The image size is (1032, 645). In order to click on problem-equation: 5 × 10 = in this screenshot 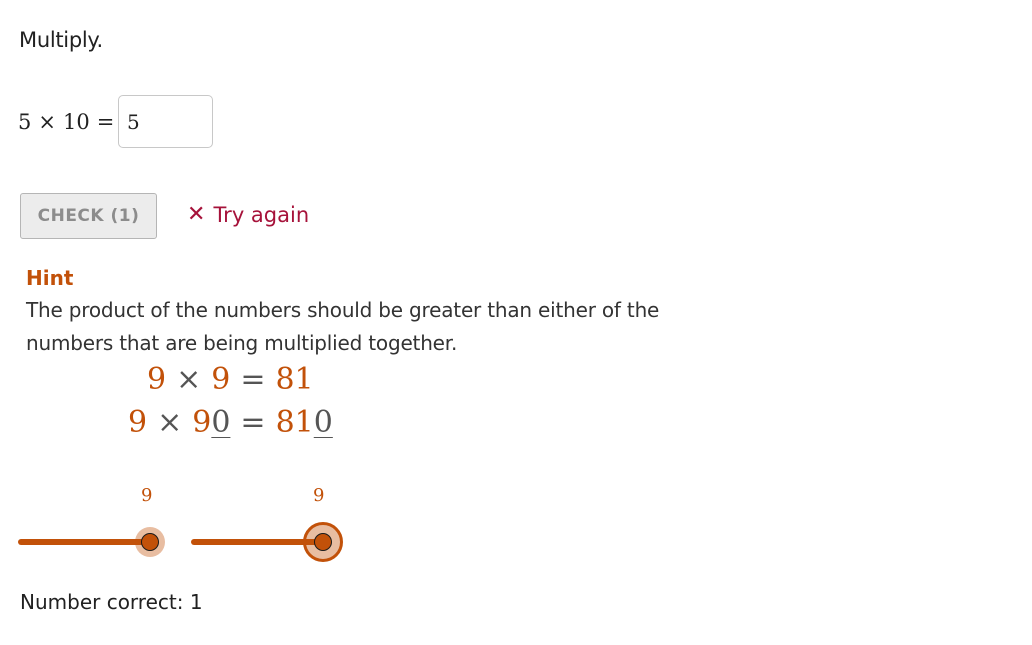, I will do `click(66, 122)`.